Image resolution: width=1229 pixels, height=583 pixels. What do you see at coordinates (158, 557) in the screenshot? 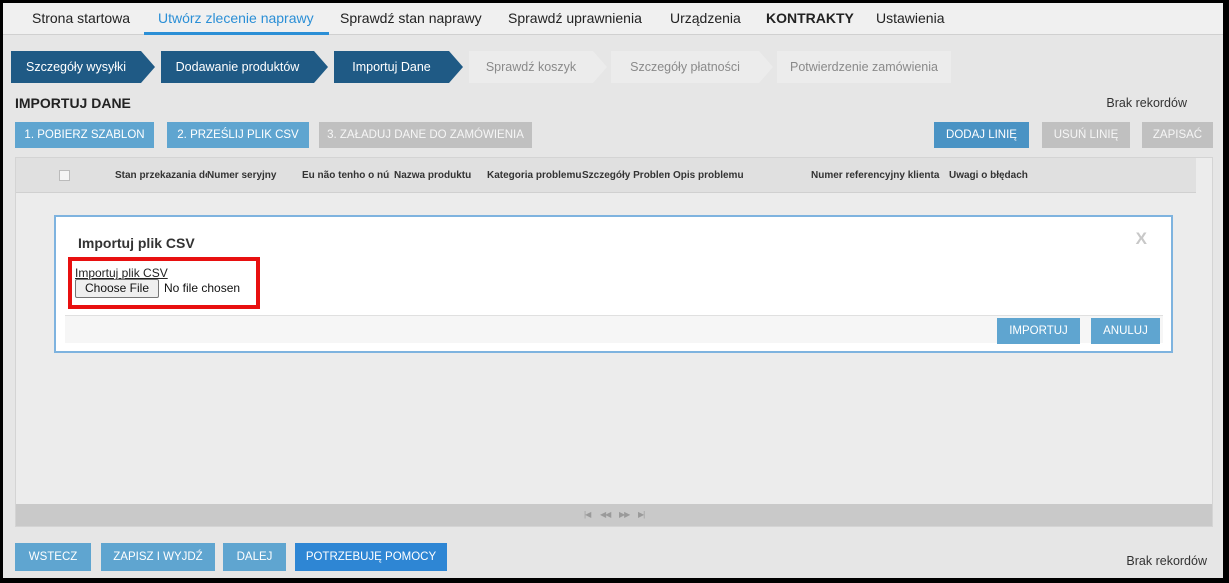
I see `save-and-exit-button: ZAPISZ I WYJDŹ` at bounding box center [158, 557].